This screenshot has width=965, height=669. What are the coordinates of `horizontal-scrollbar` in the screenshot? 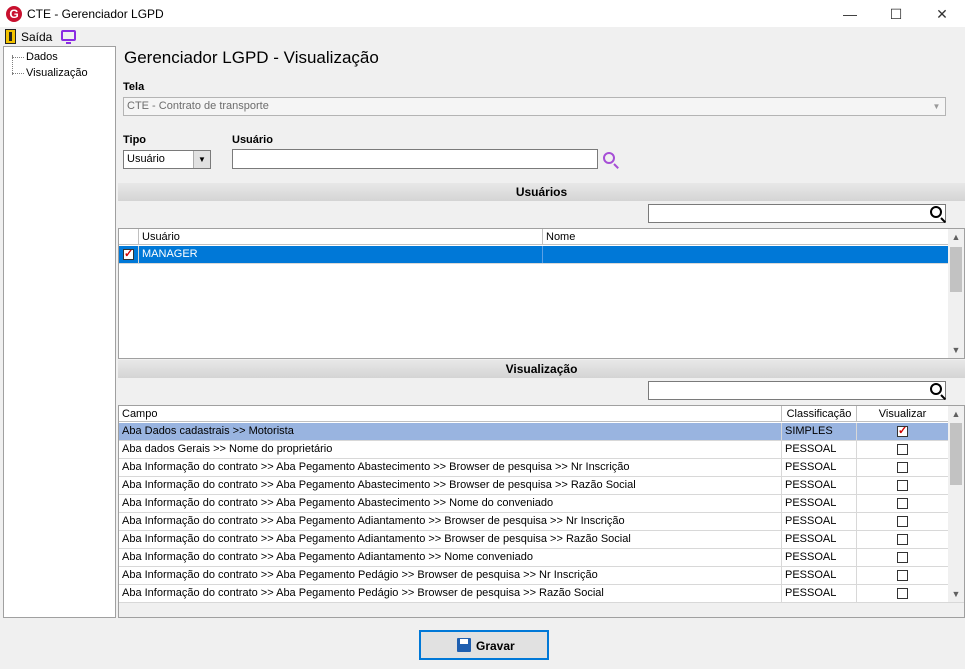 It's located at (541, 609).